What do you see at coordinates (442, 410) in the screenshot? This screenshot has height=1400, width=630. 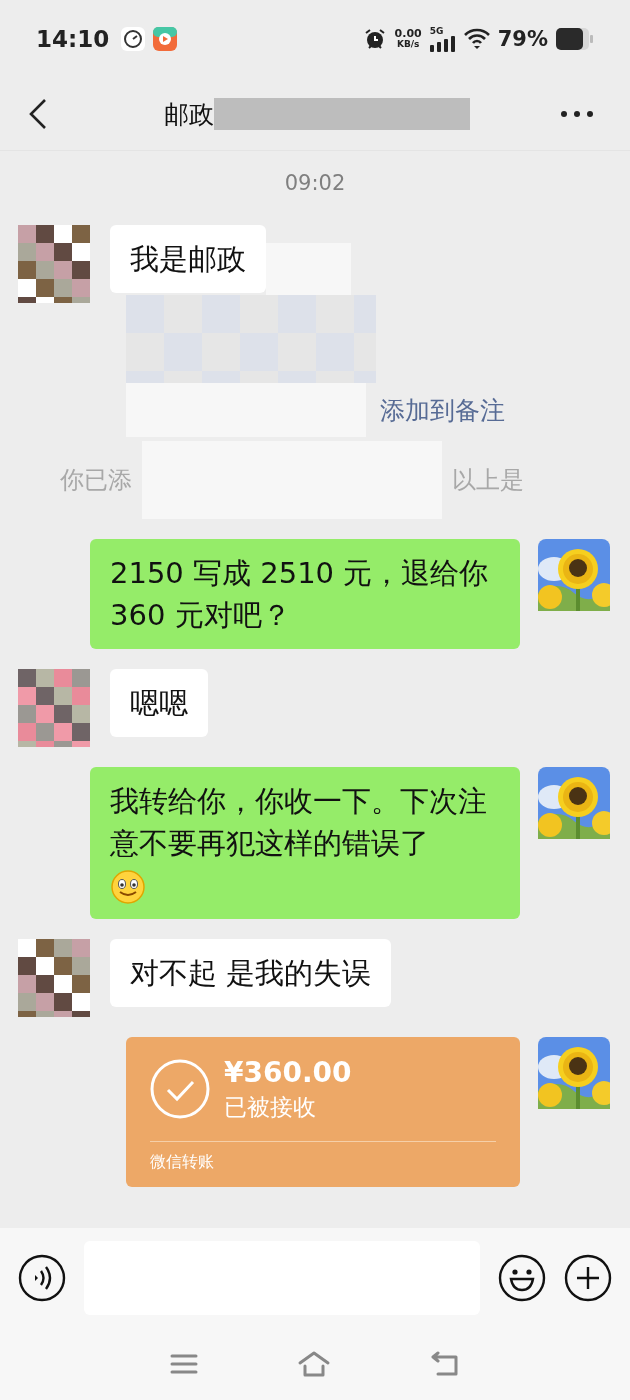 I see `add-remark-link: 添加到备注` at bounding box center [442, 410].